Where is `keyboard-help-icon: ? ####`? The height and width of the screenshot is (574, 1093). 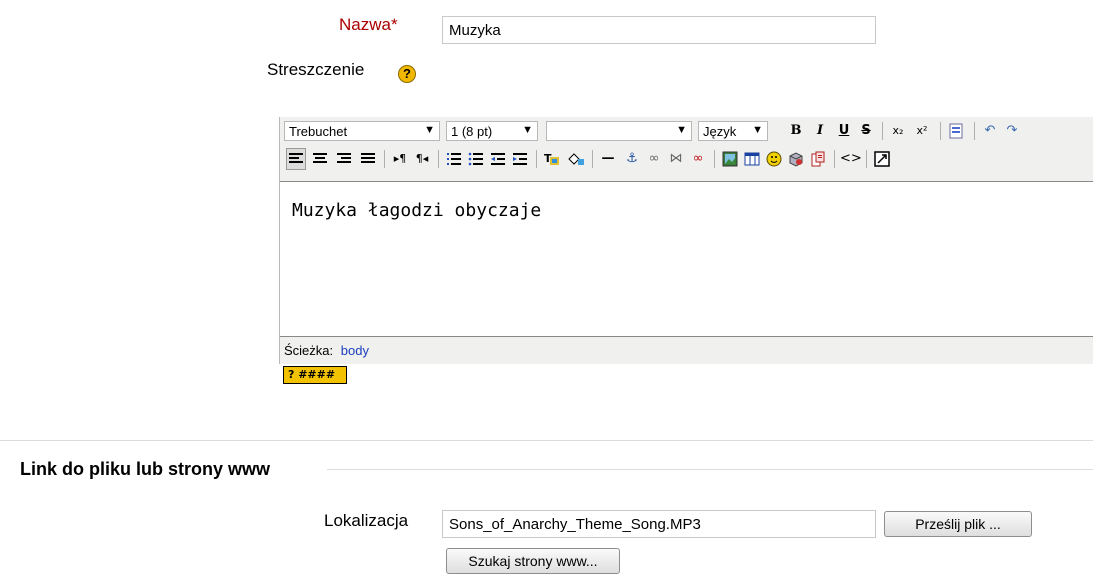 keyboard-help-icon: ? #### is located at coordinates (315, 375).